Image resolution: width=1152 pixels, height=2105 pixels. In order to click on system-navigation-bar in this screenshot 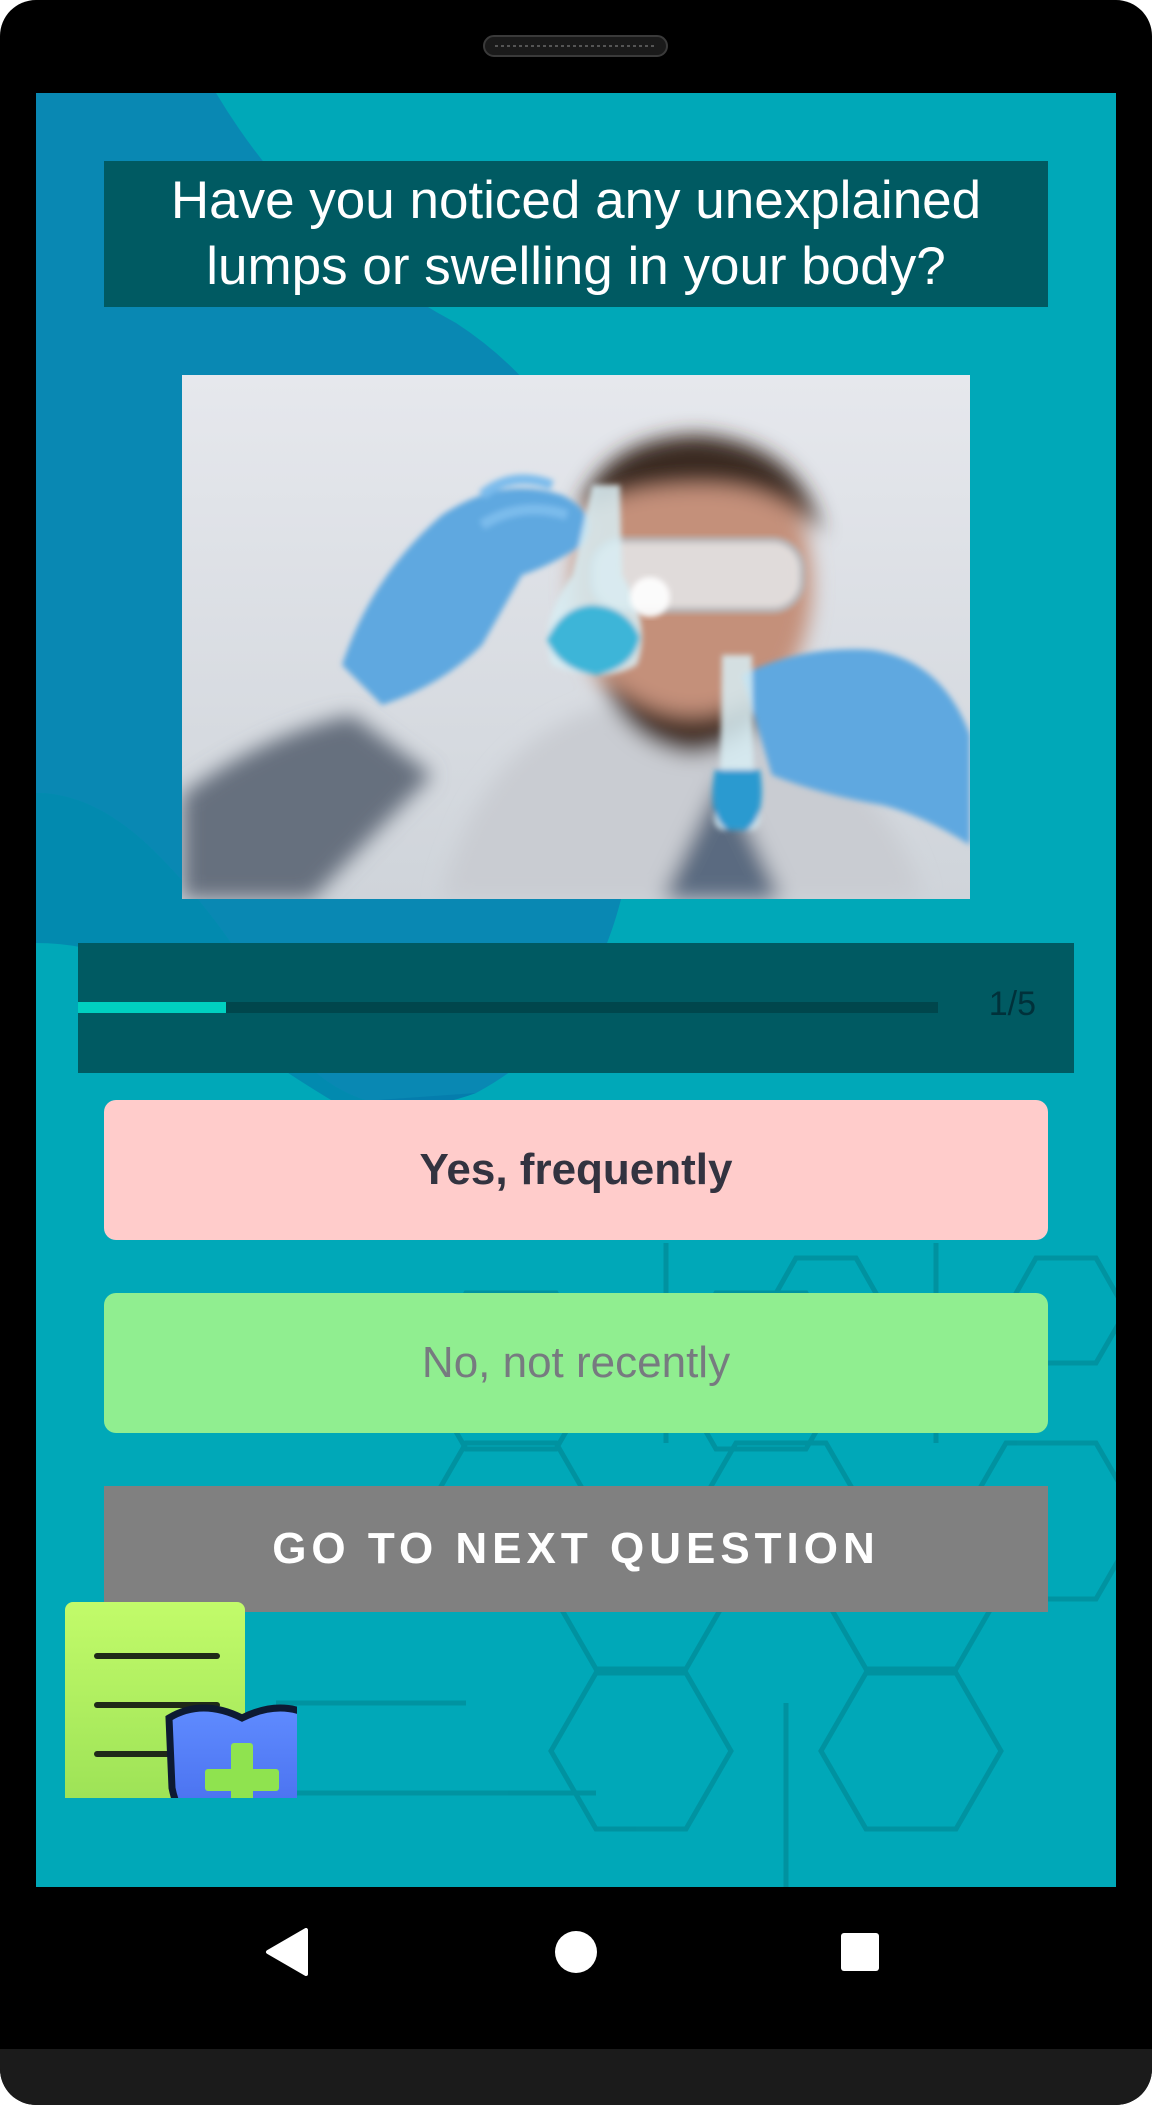, I will do `click(576, 1952)`.